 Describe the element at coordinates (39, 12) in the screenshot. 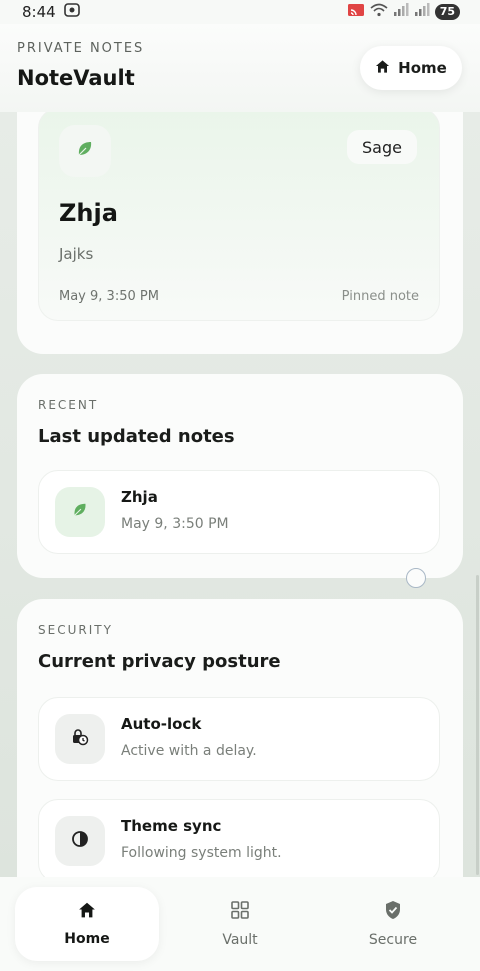

I see `status-time: 8:44` at that location.